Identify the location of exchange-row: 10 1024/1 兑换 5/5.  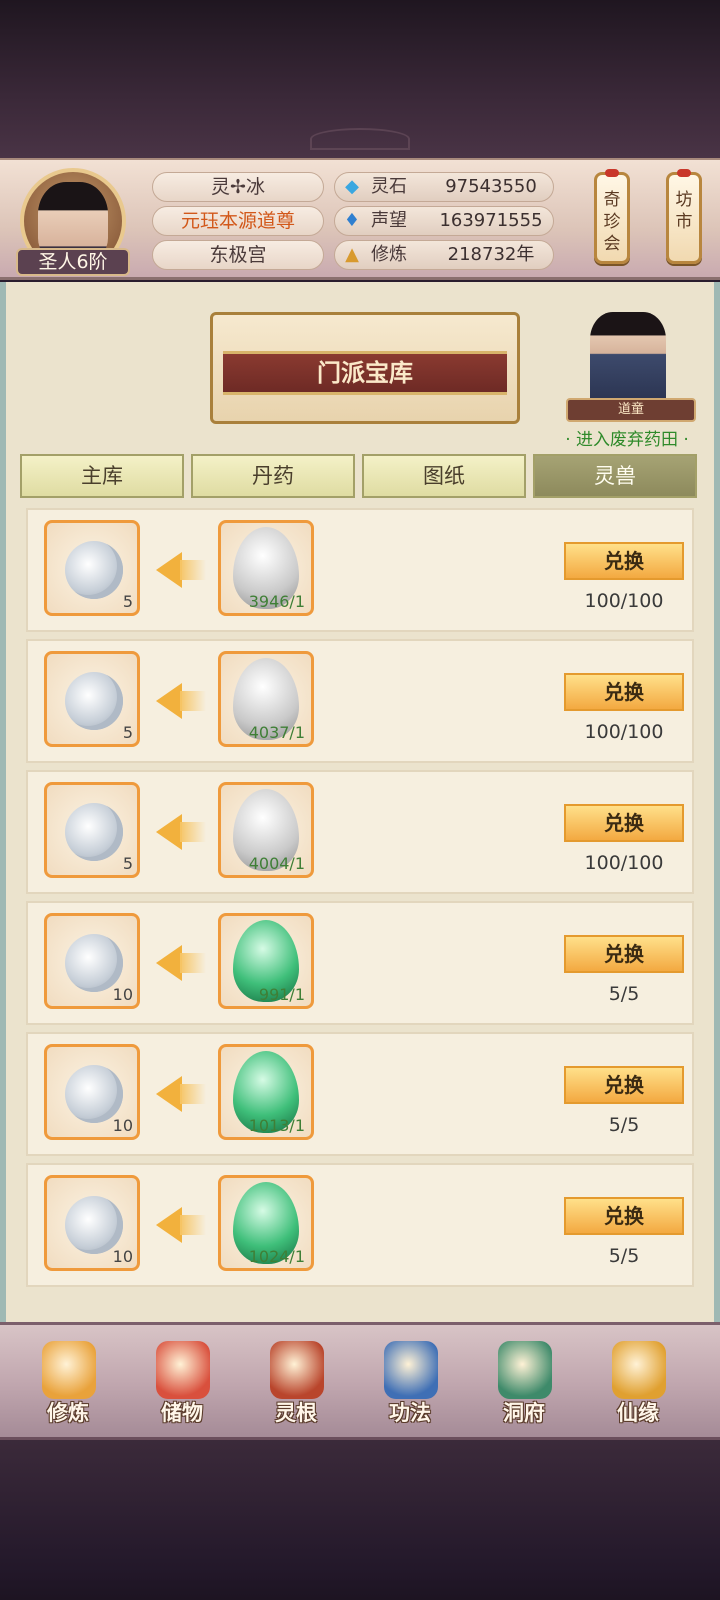
(360, 1225).